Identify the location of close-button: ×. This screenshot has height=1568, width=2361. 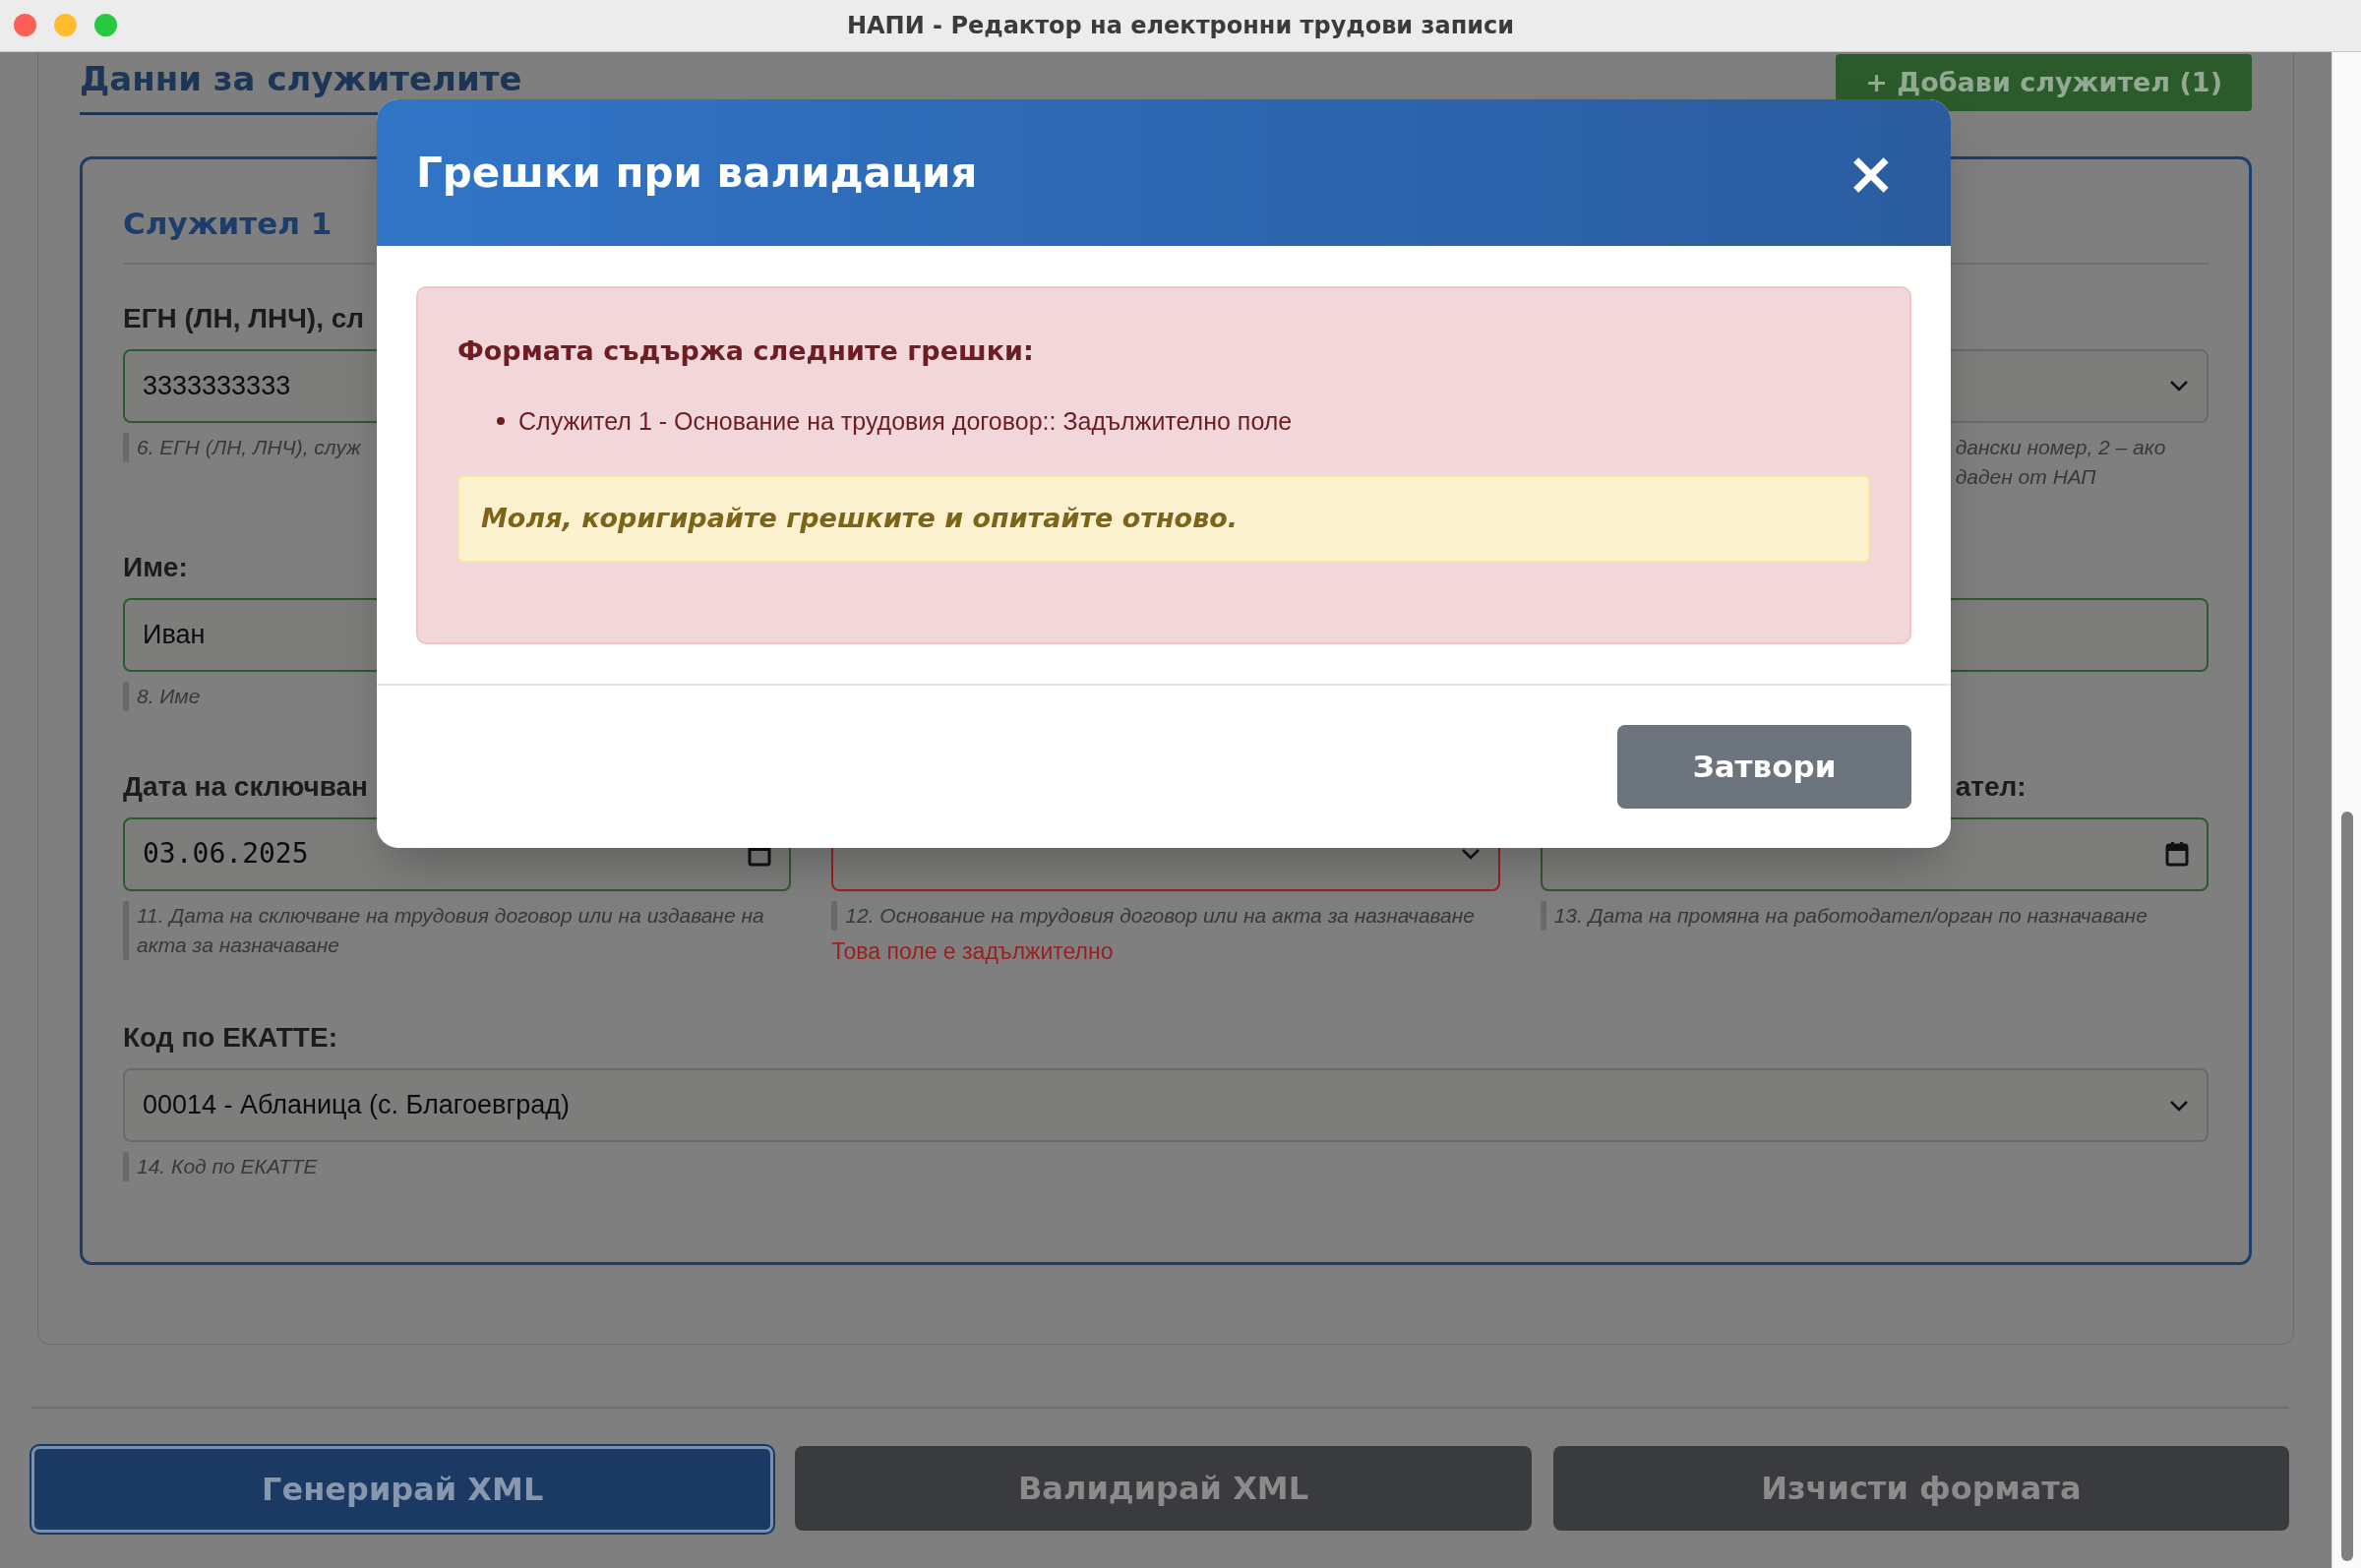
(1871, 173).